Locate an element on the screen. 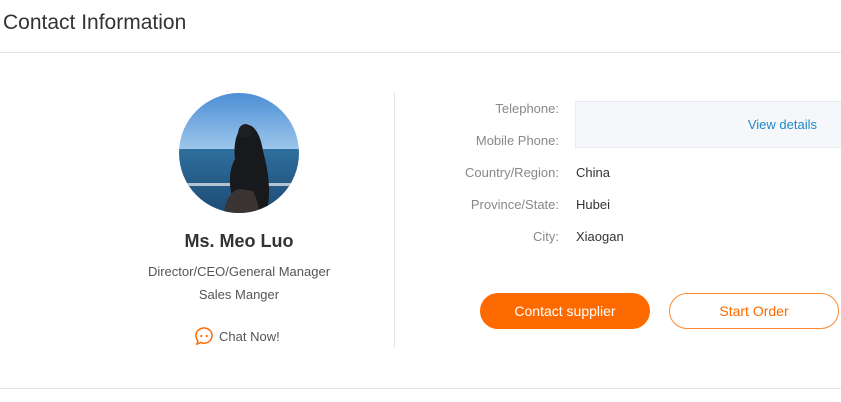  mobile-phone-label: Mobile Phone: is located at coordinates (517, 140).